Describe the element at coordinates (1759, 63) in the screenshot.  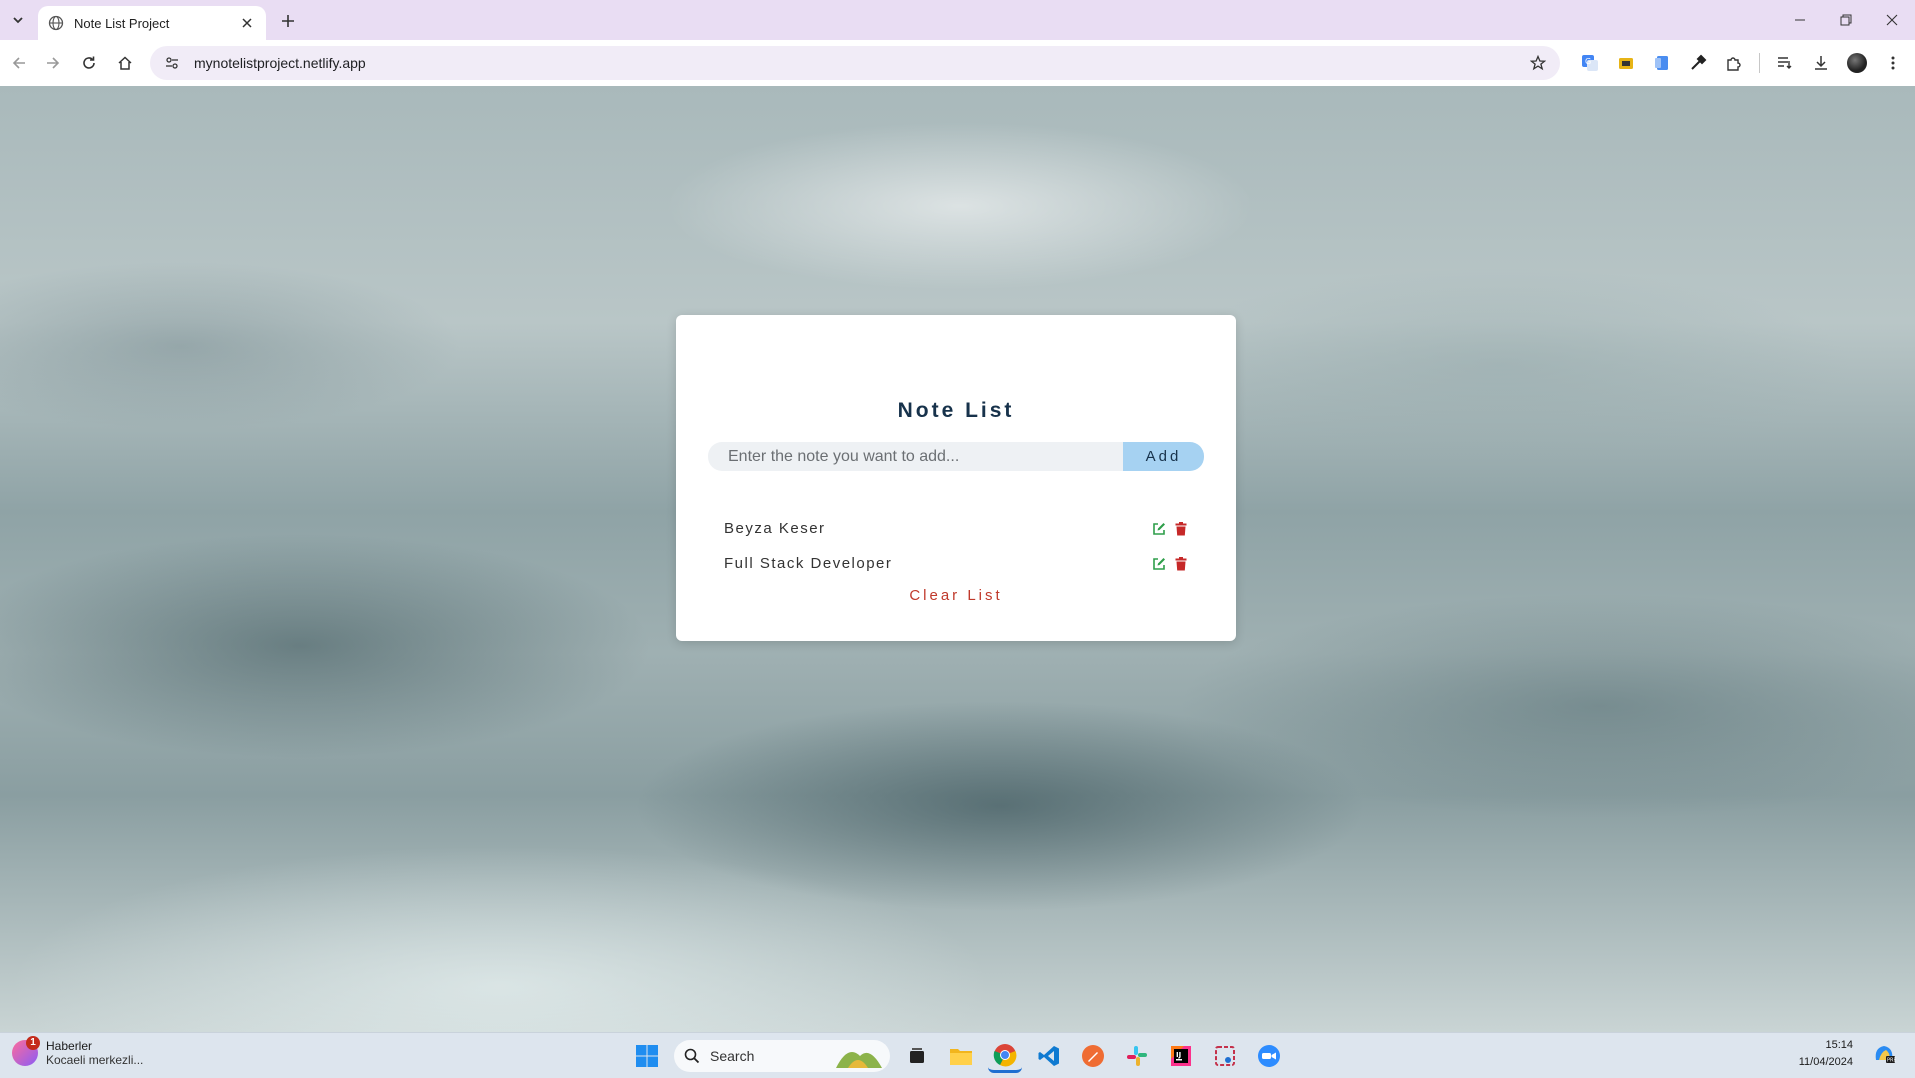
I see `toolbar-divider` at that location.